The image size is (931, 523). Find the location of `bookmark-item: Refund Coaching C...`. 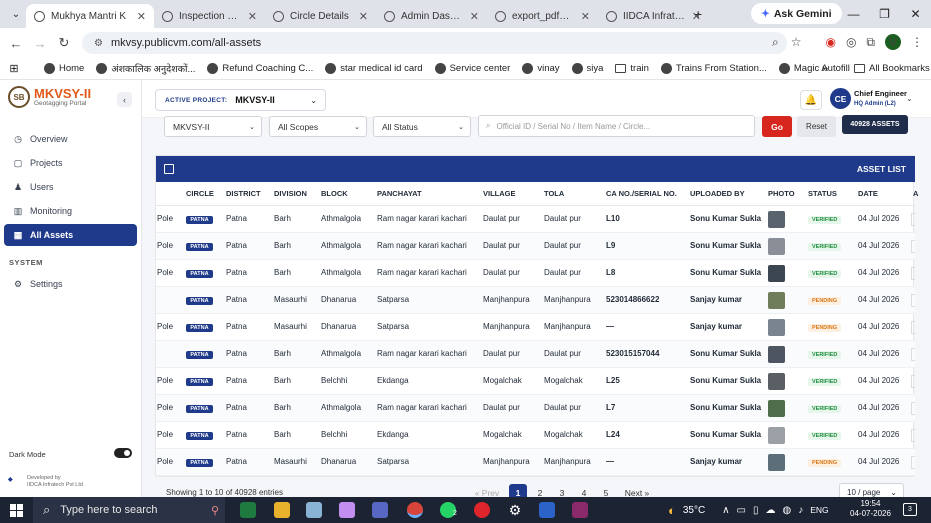

bookmark-item: Refund Coaching C... is located at coordinates (260, 68).